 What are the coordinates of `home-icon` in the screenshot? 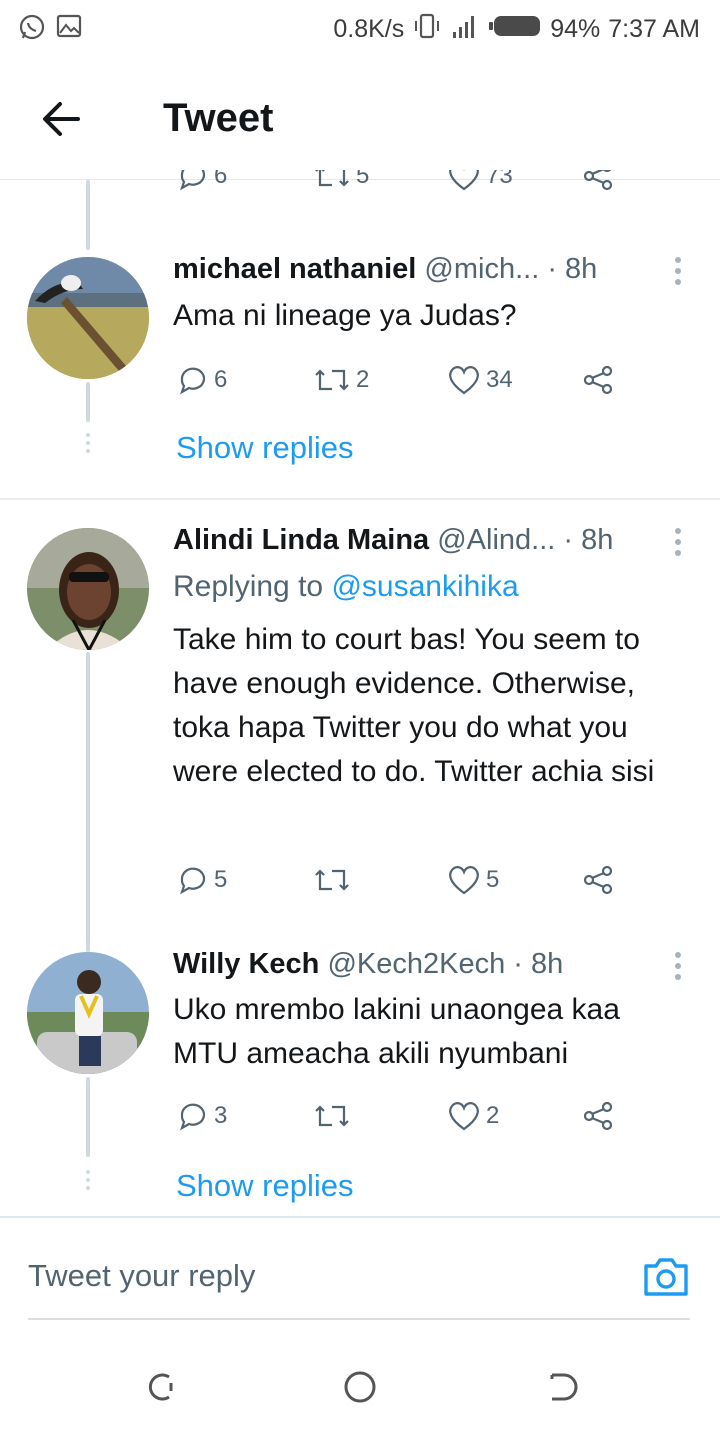 It's located at (360, 1387).